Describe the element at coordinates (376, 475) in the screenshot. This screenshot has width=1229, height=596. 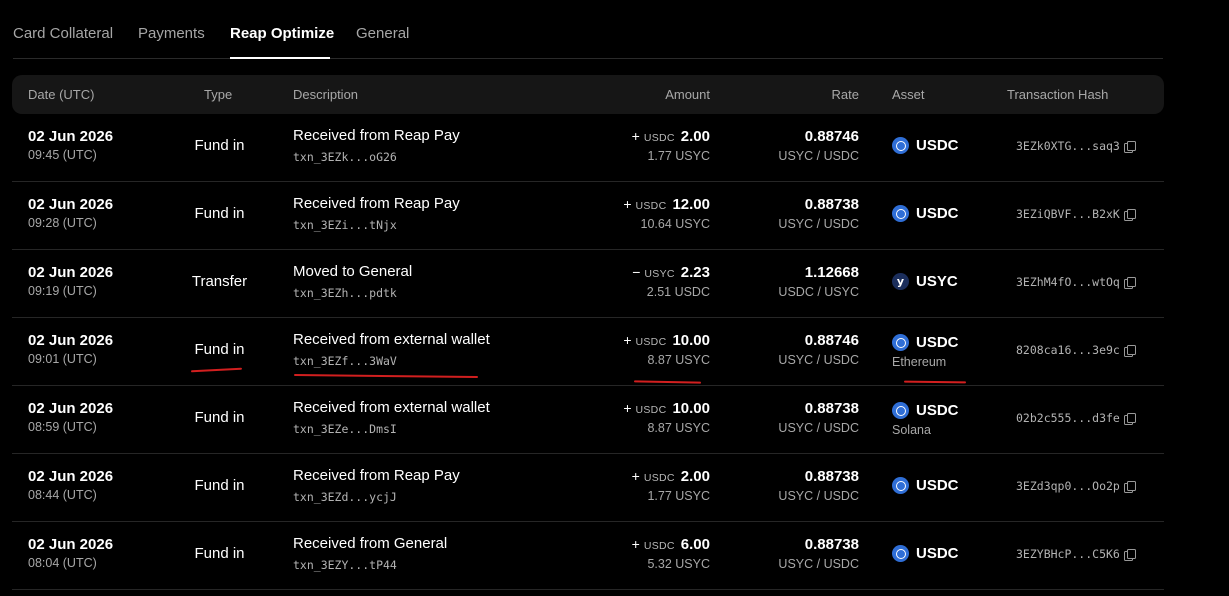
I see `row-description: Received from Reap Pay` at that location.